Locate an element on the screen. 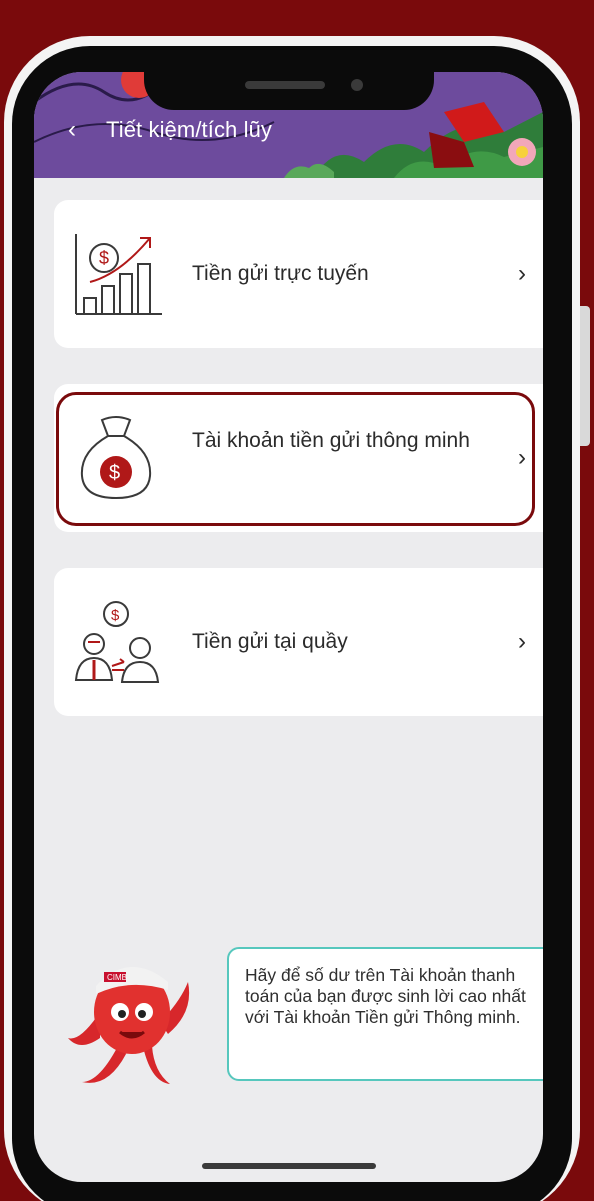 Image resolution: width=594 pixels, height=1201 pixels. savings-chart-icon: $ is located at coordinates (118, 274).